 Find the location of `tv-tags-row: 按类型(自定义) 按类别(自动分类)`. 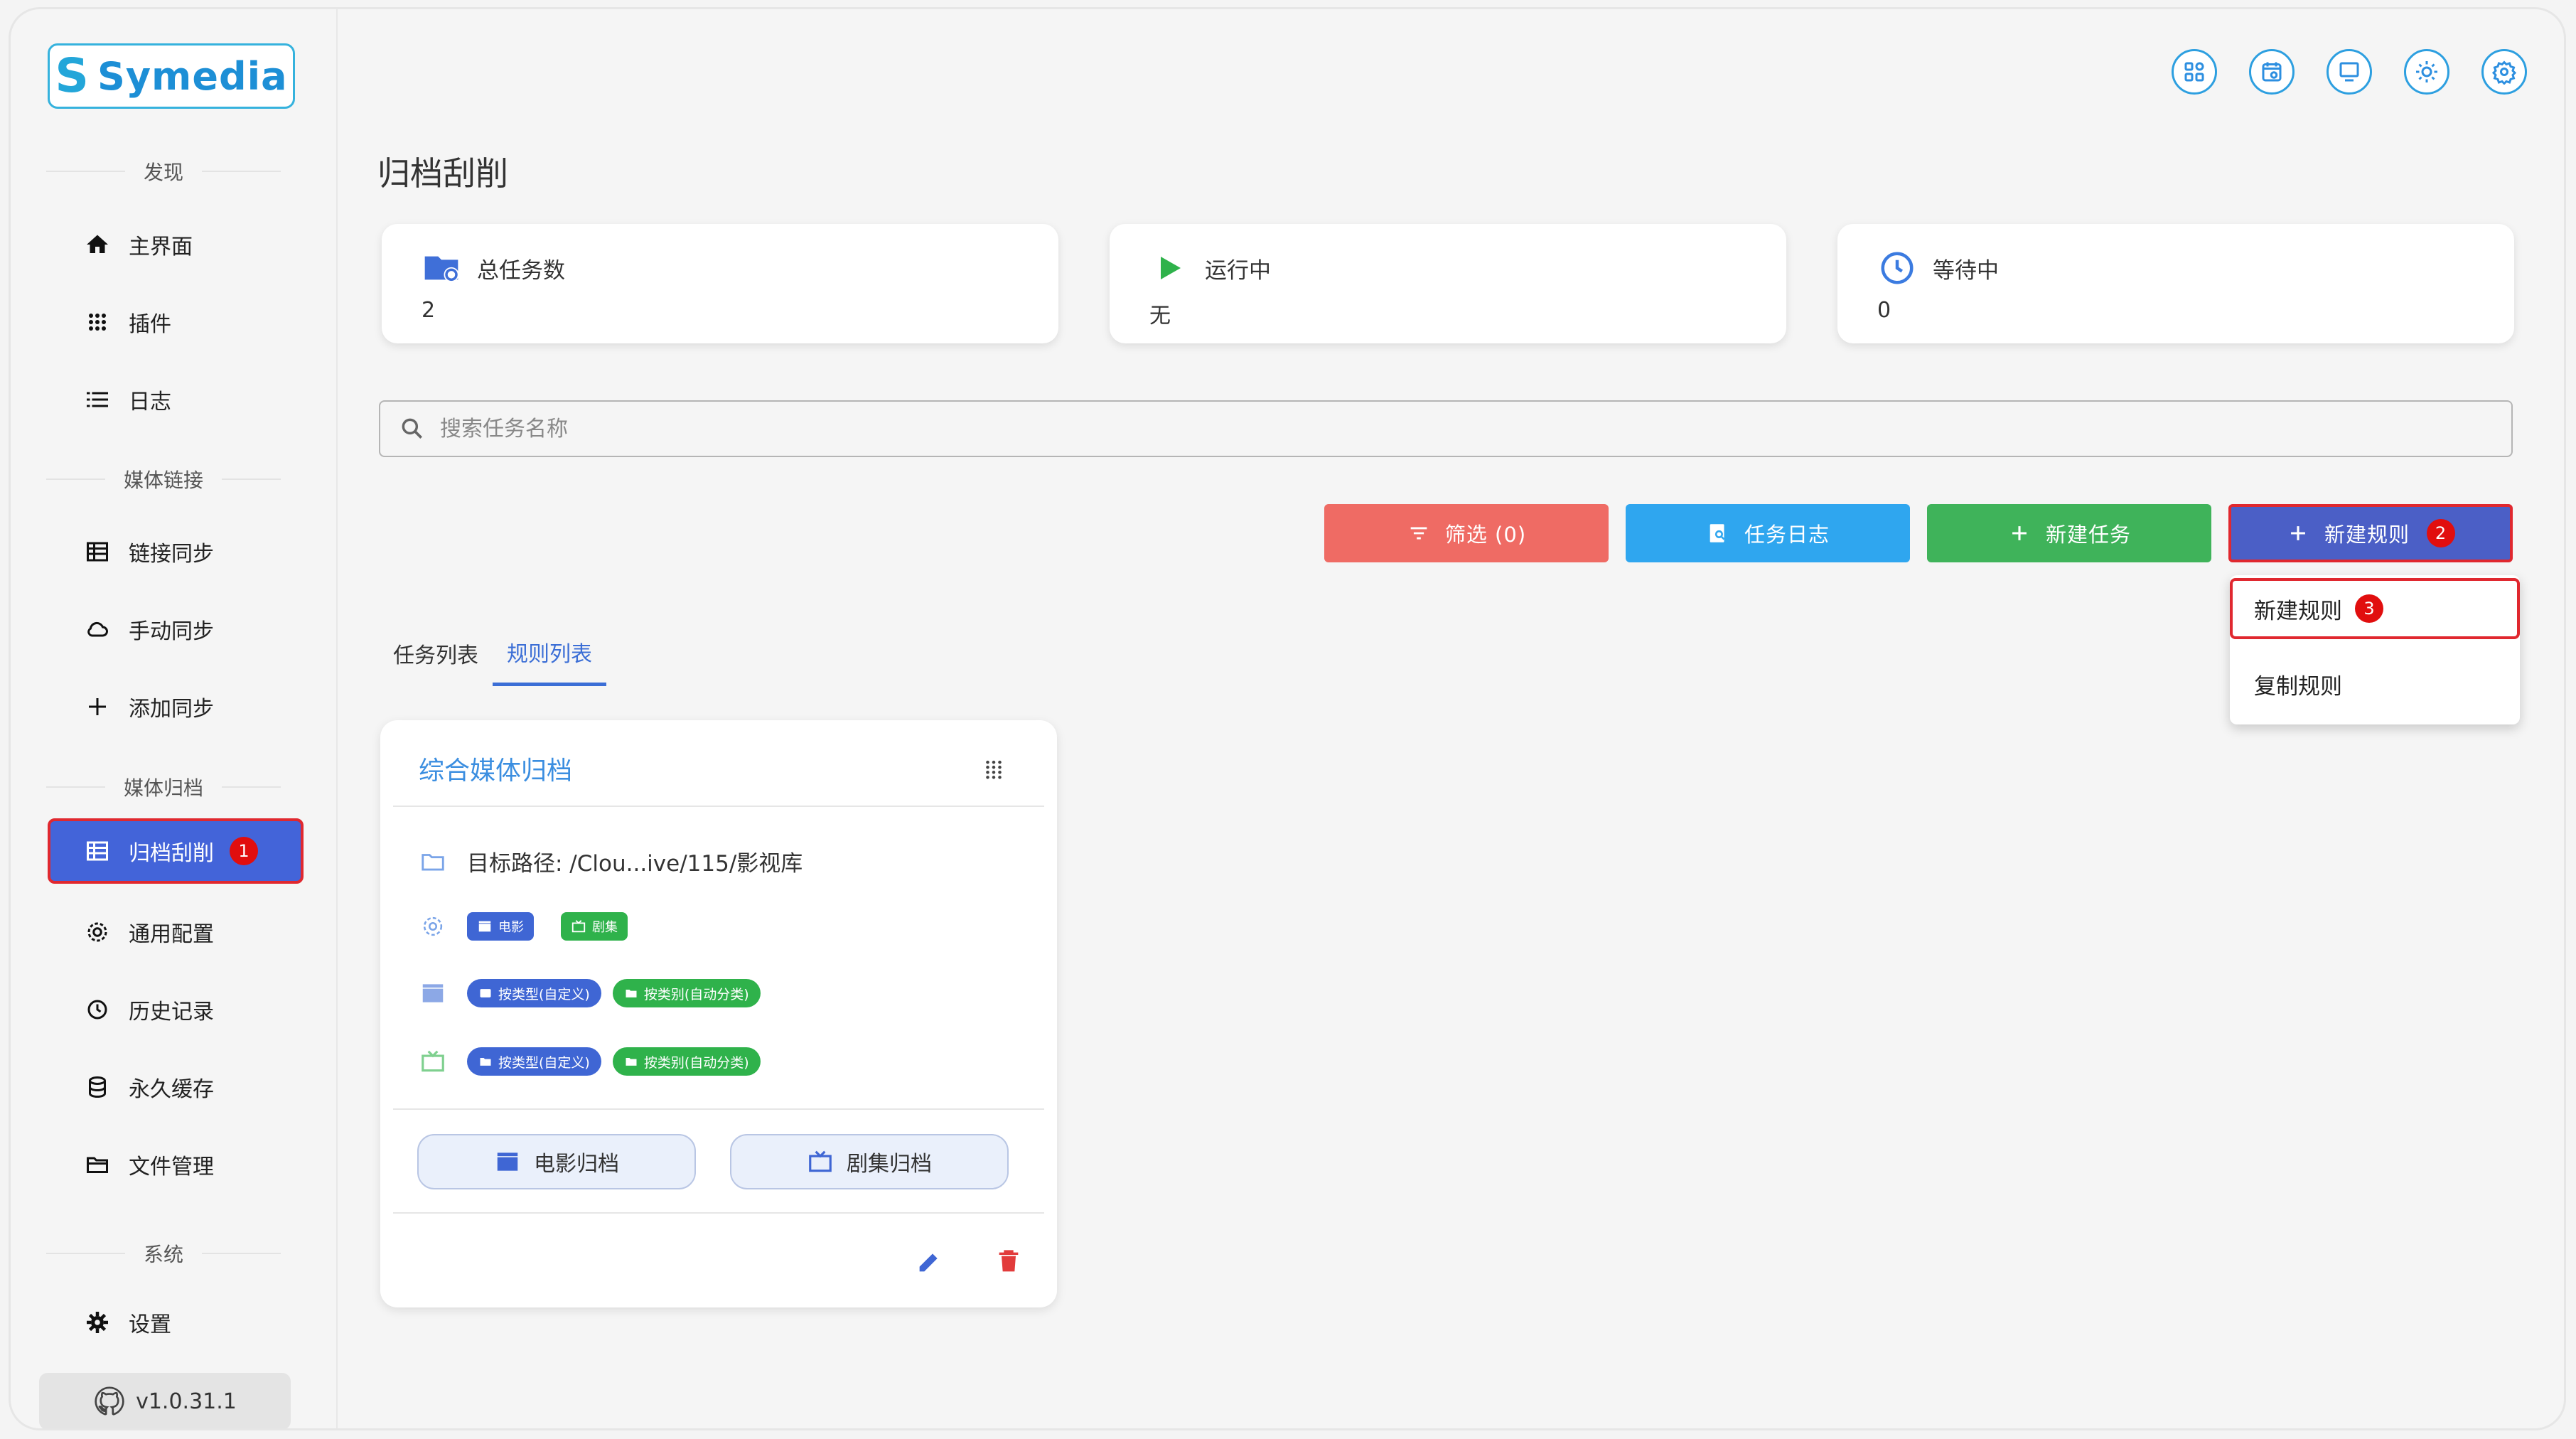

tv-tags-row: 按类型(自定义) 按类别(自动分类) is located at coordinates (595, 1061).